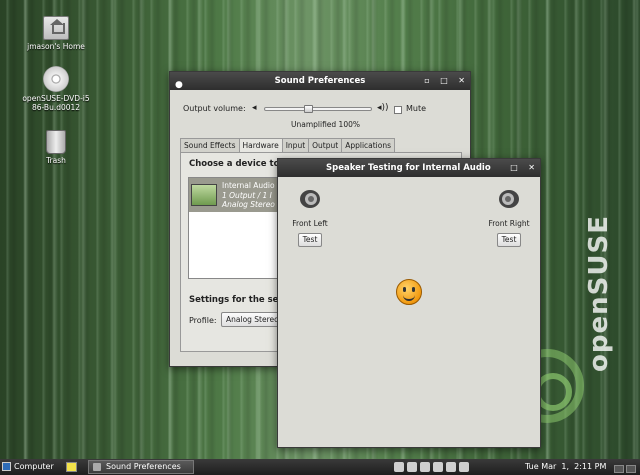 This screenshot has width=640, height=475. I want to click on profile-select: Analog Stereo, so click(250, 319).